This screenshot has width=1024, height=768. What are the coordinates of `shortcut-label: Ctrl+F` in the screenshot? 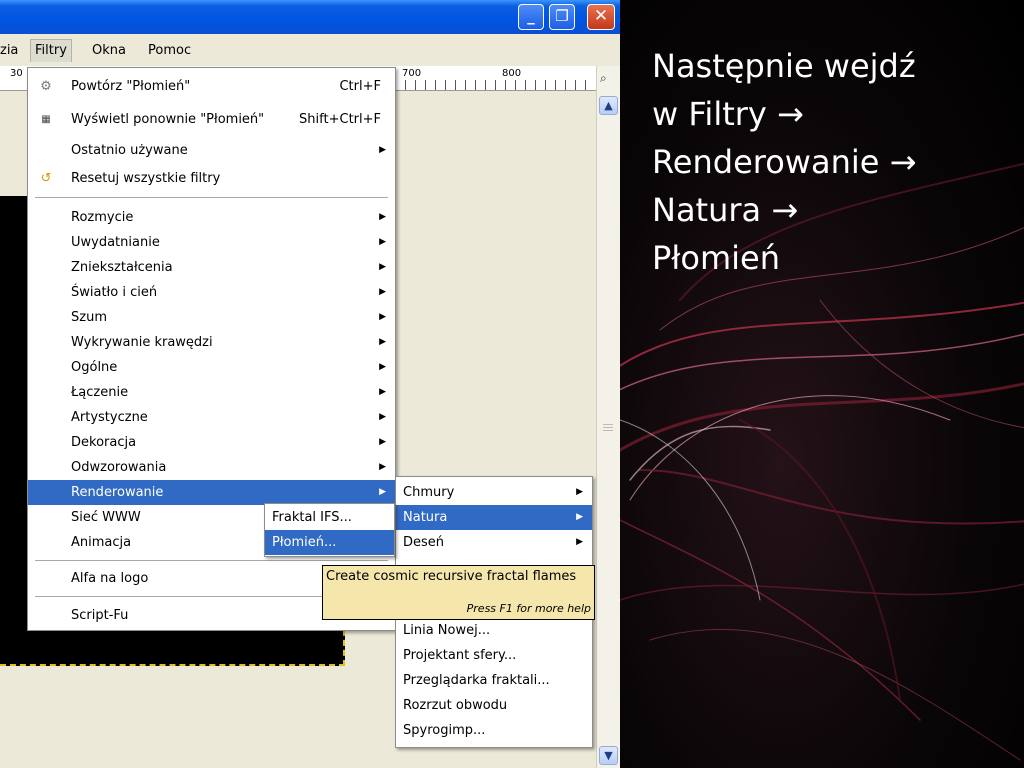 It's located at (360, 86).